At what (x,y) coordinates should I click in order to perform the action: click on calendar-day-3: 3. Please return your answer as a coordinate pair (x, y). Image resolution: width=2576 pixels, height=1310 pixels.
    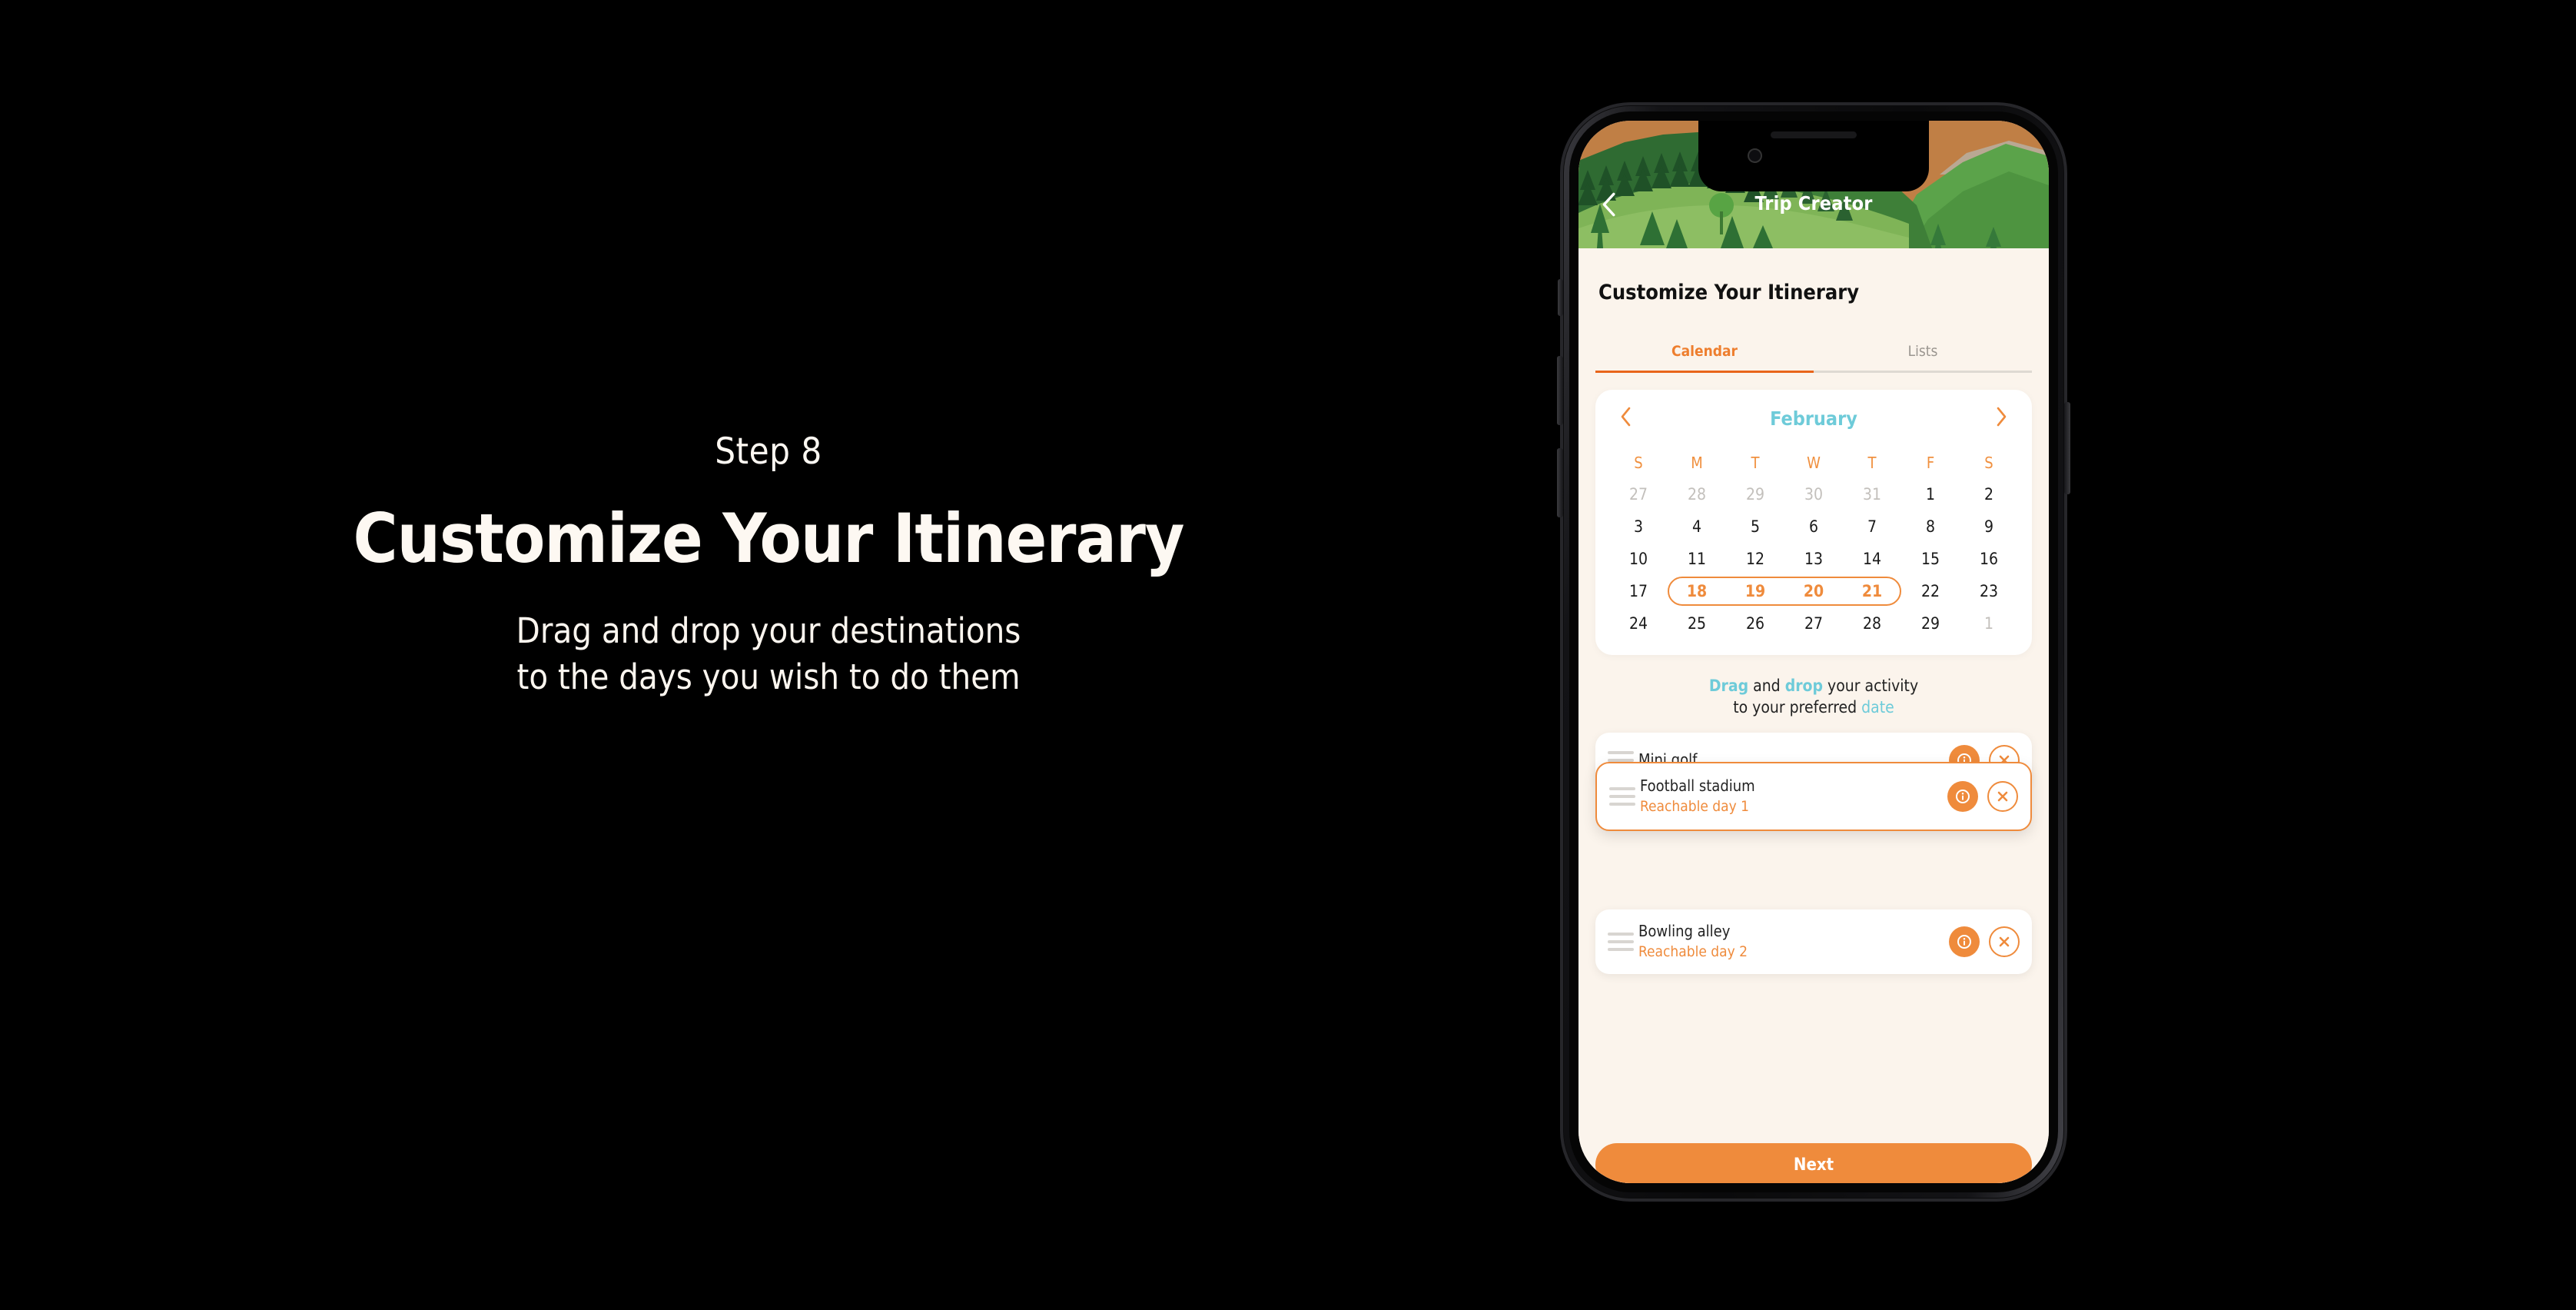
    Looking at the image, I should click on (1638, 526).